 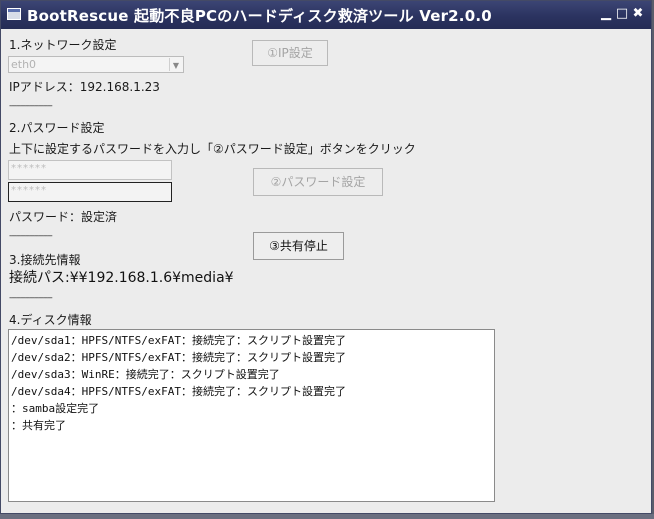 What do you see at coordinates (50, 320) in the screenshot?
I see `disk-heading: 4.ディスク情報` at bounding box center [50, 320].